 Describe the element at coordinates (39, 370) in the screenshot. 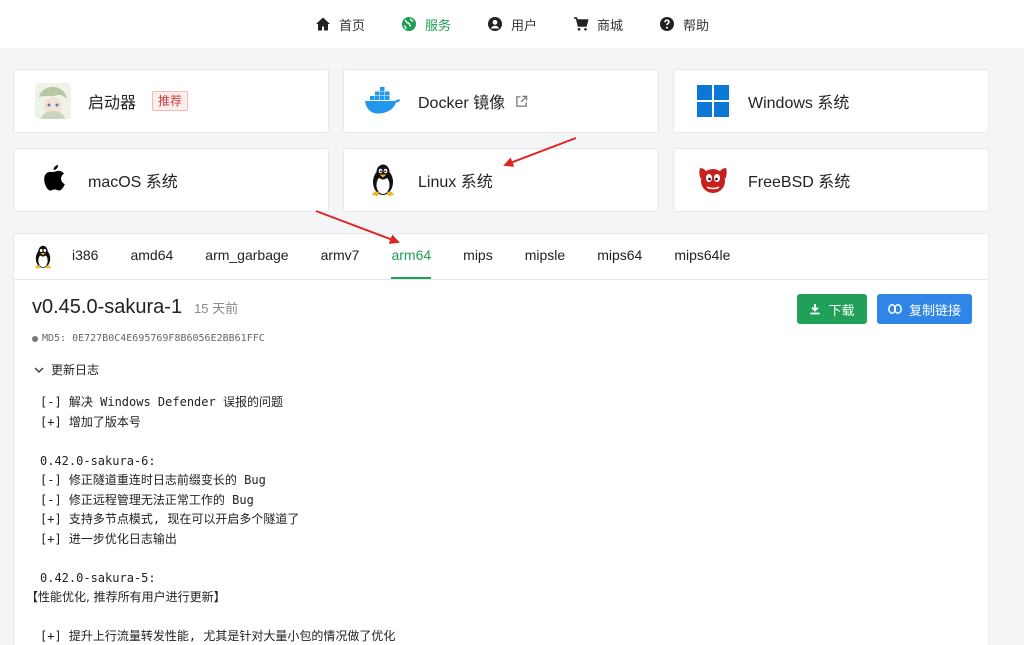

I see `chevron-down-icon` at that location.